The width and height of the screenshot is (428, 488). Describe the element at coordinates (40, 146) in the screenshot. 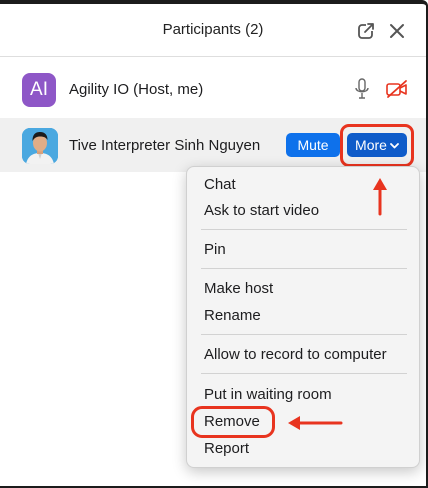

I see `avatar` at that location.